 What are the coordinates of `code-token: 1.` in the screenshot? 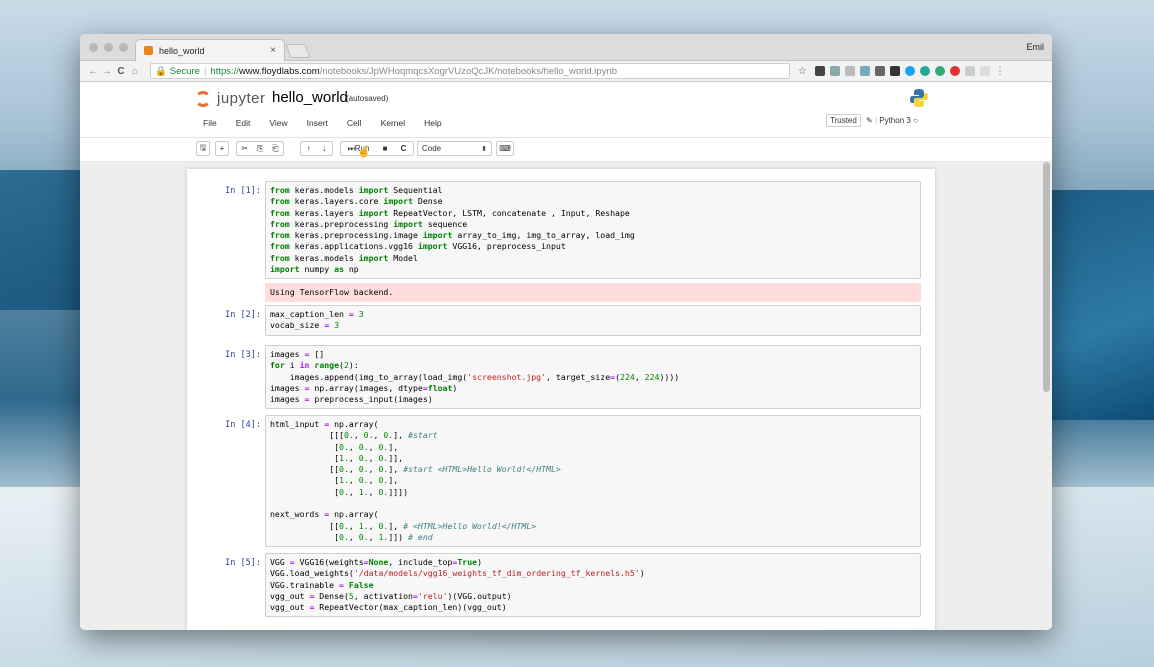 It's located at (383, 536).